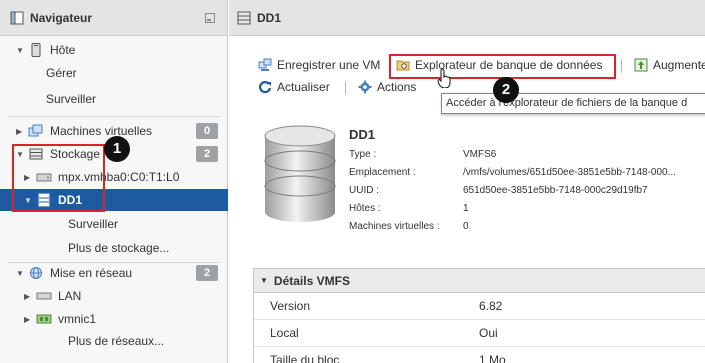 The width and height of the screenshot is (705, 363). What do you see at coordinates (17, 18) in the screenshot?
I see `navigator-icon` at bounding box center [17, 18].